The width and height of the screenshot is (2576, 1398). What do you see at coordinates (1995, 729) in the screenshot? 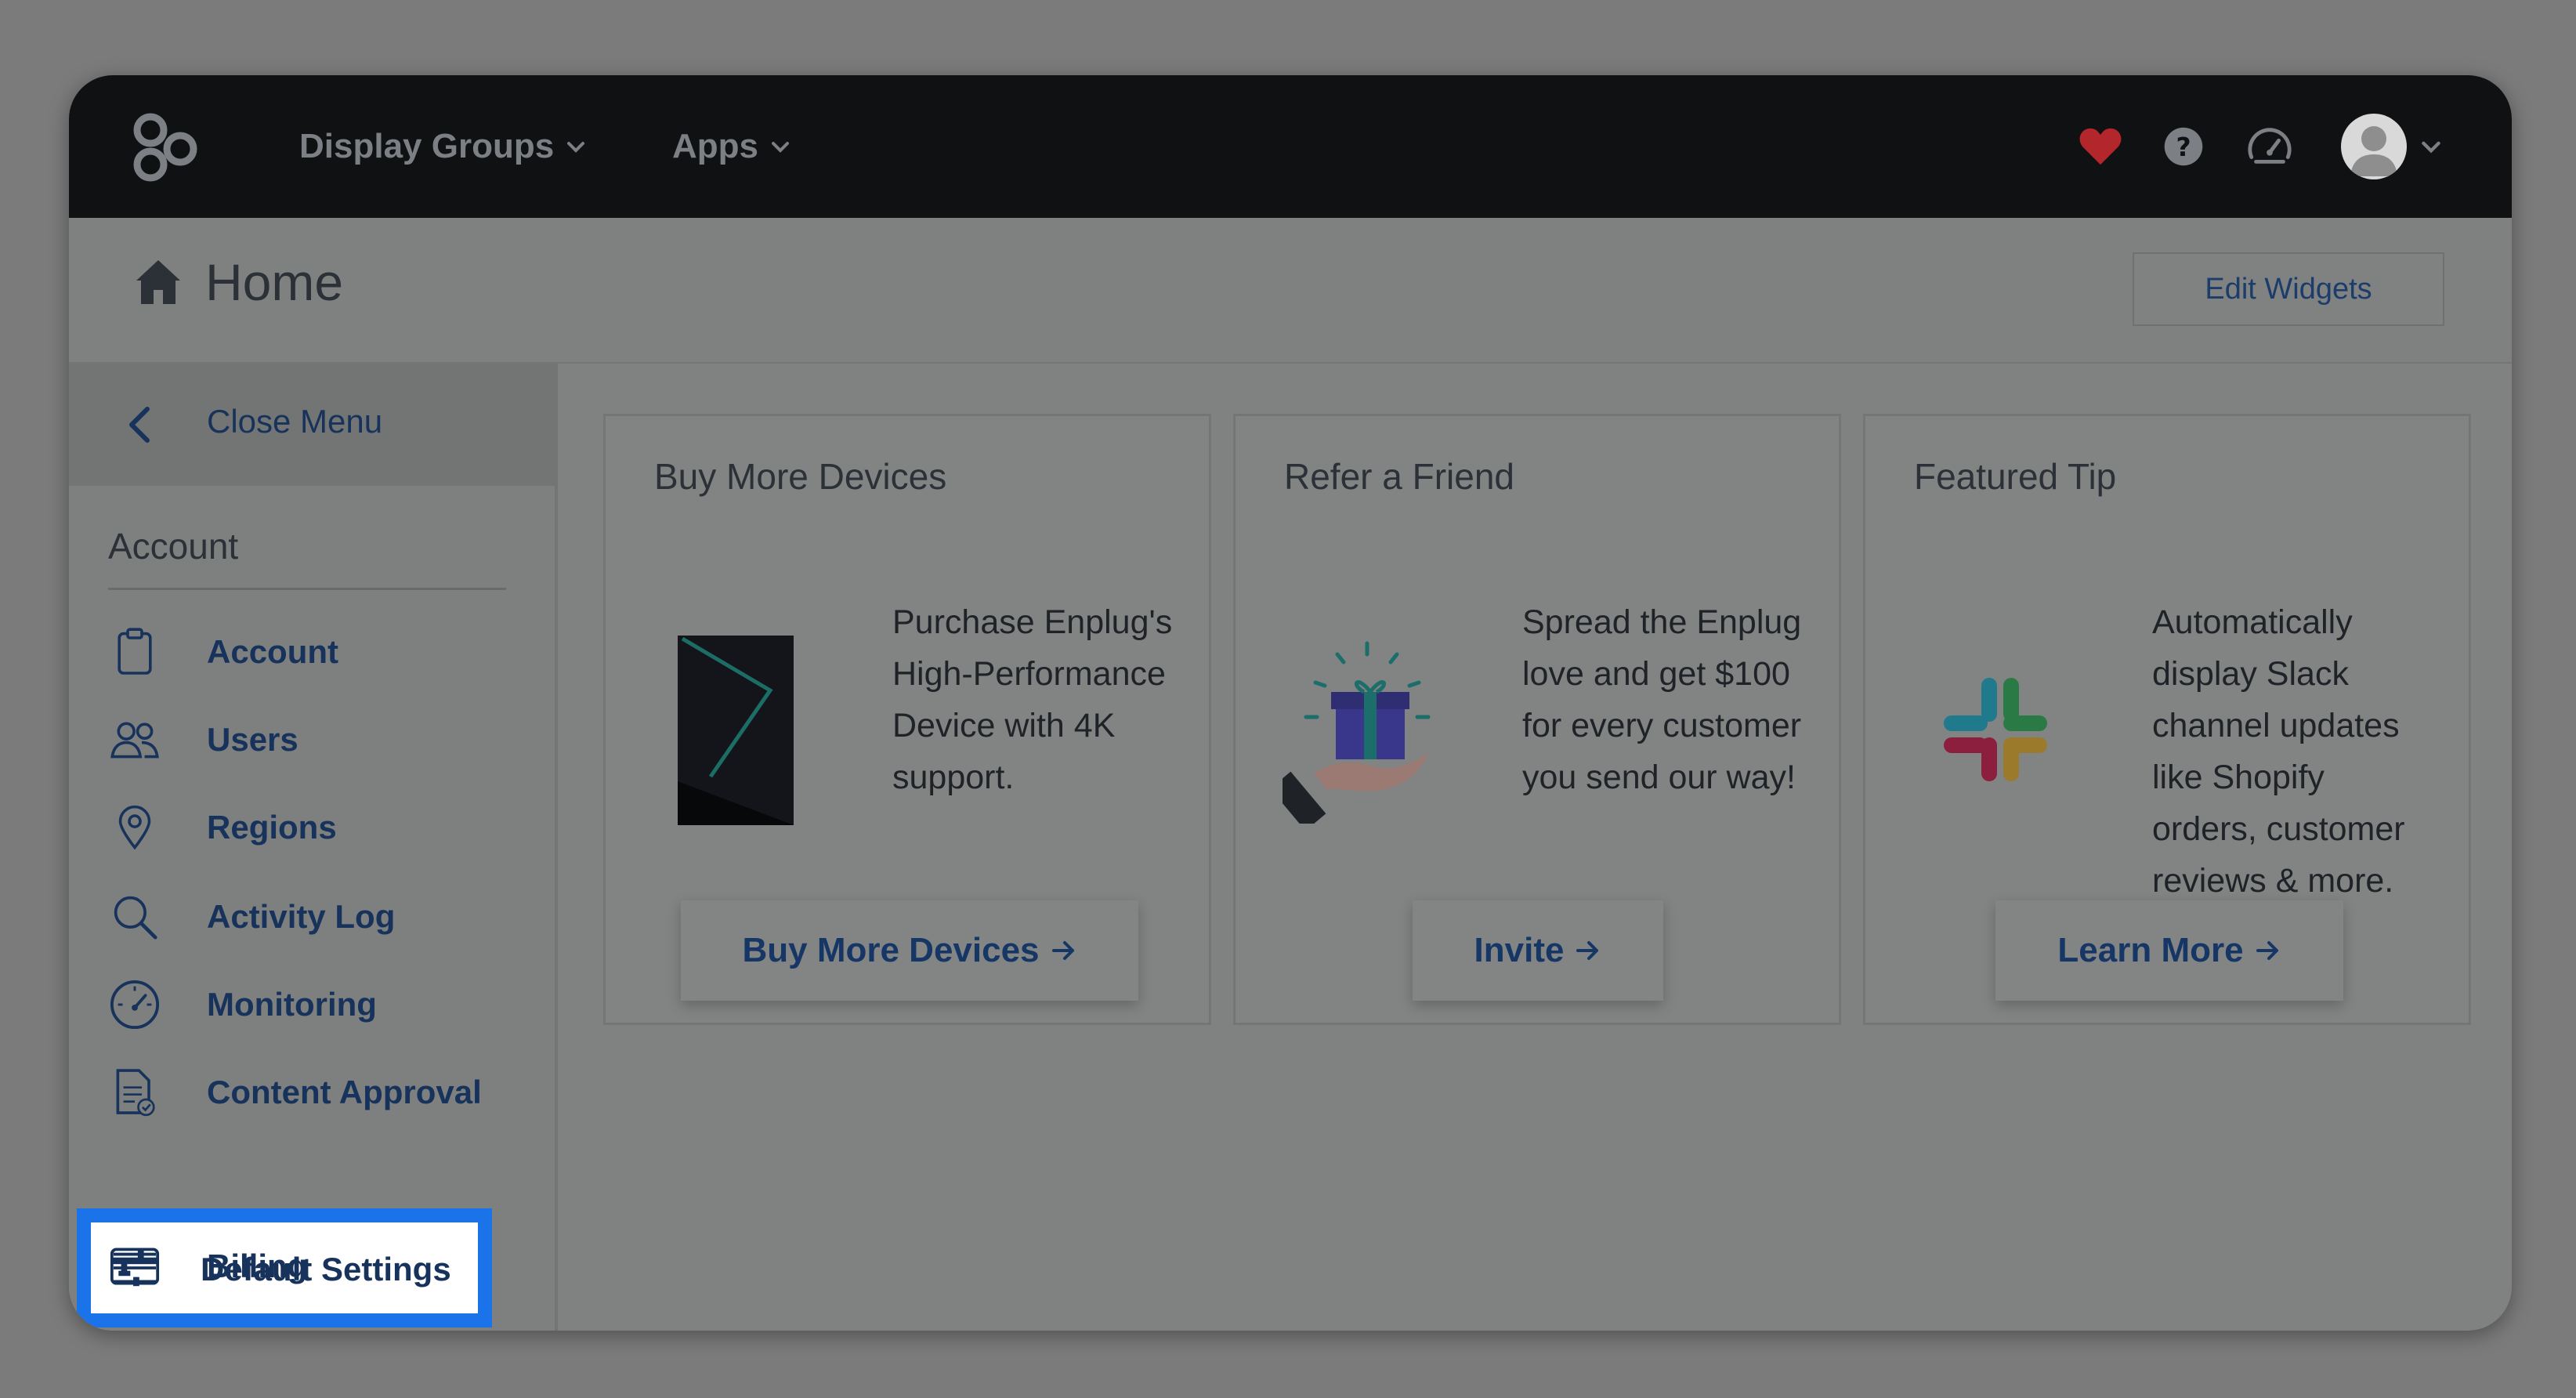
I see `slack-logo-icon` at bounding box center [1995, 729].